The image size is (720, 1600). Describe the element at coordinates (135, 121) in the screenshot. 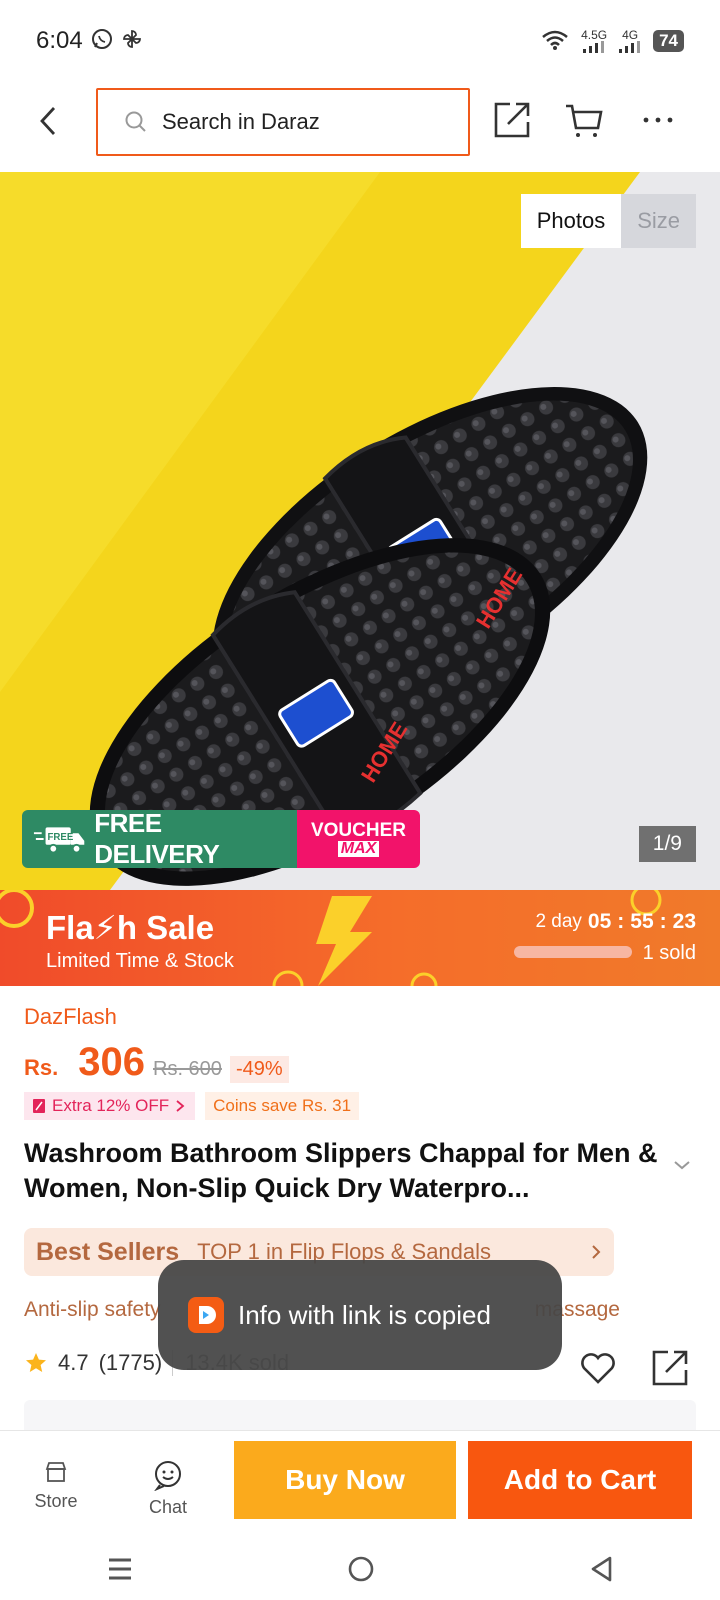

I see `search-icon` at that location.